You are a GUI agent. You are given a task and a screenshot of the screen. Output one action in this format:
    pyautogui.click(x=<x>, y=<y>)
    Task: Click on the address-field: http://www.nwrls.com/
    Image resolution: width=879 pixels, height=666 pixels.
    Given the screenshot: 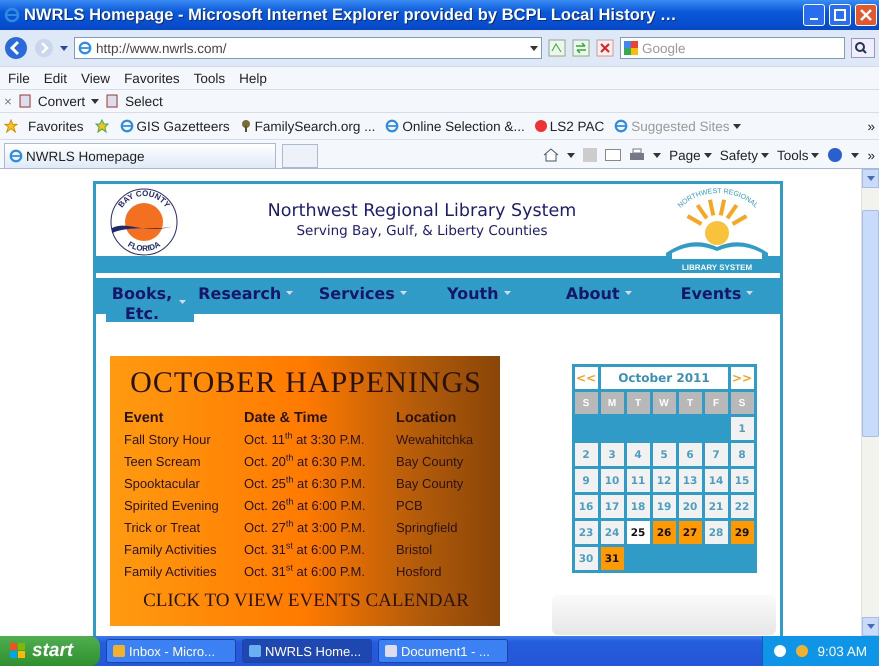 What is the action you would take?
    pyautogui.click(x=308, y=48)
    